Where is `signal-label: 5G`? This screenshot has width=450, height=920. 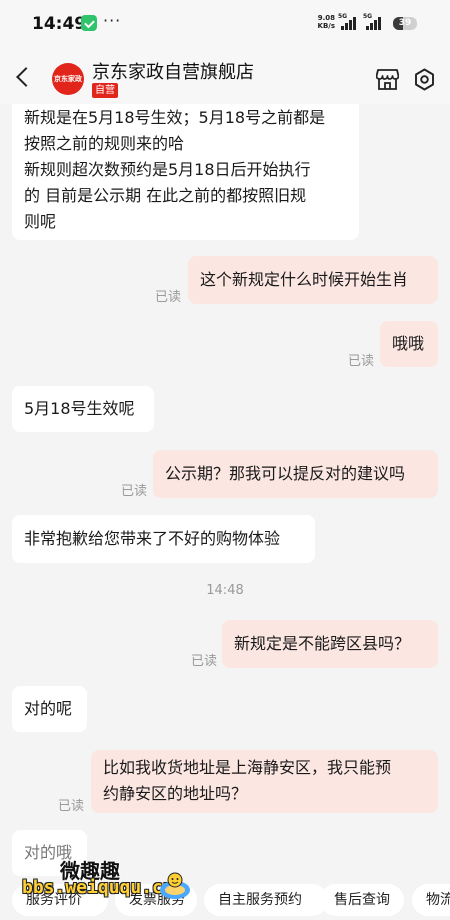 signal-label: 5G is located at coordinates (343, 16).